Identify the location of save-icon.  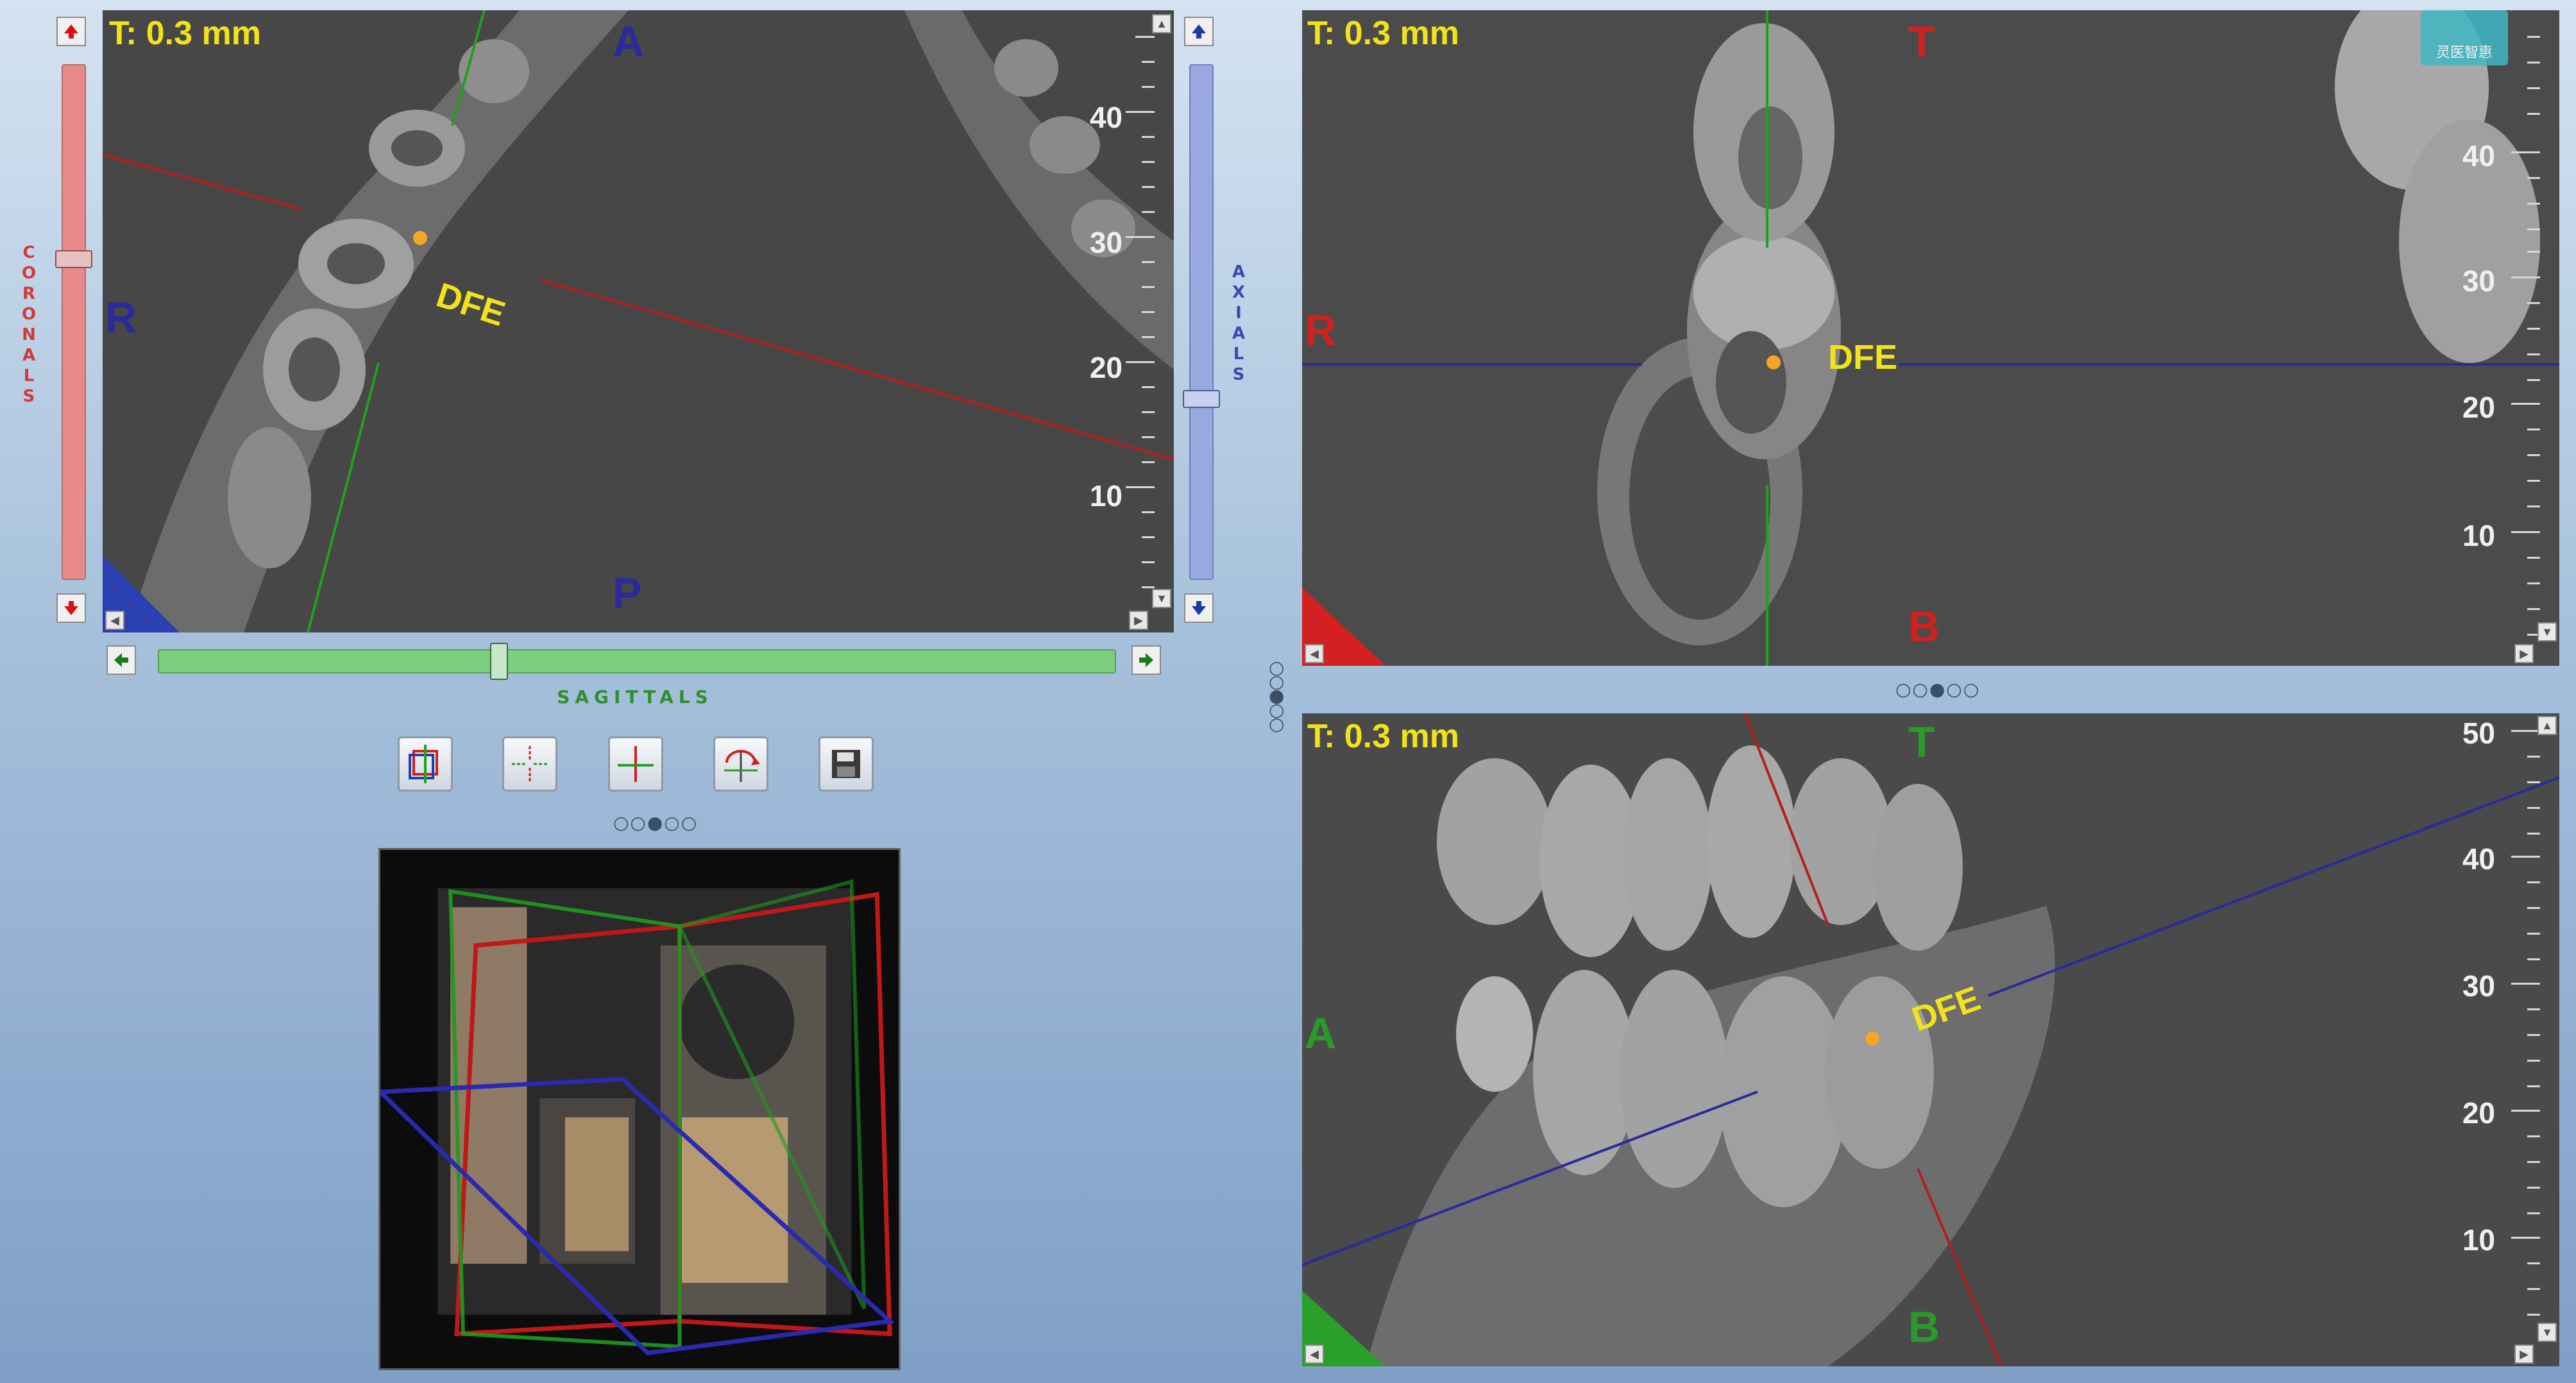
(846, 764).